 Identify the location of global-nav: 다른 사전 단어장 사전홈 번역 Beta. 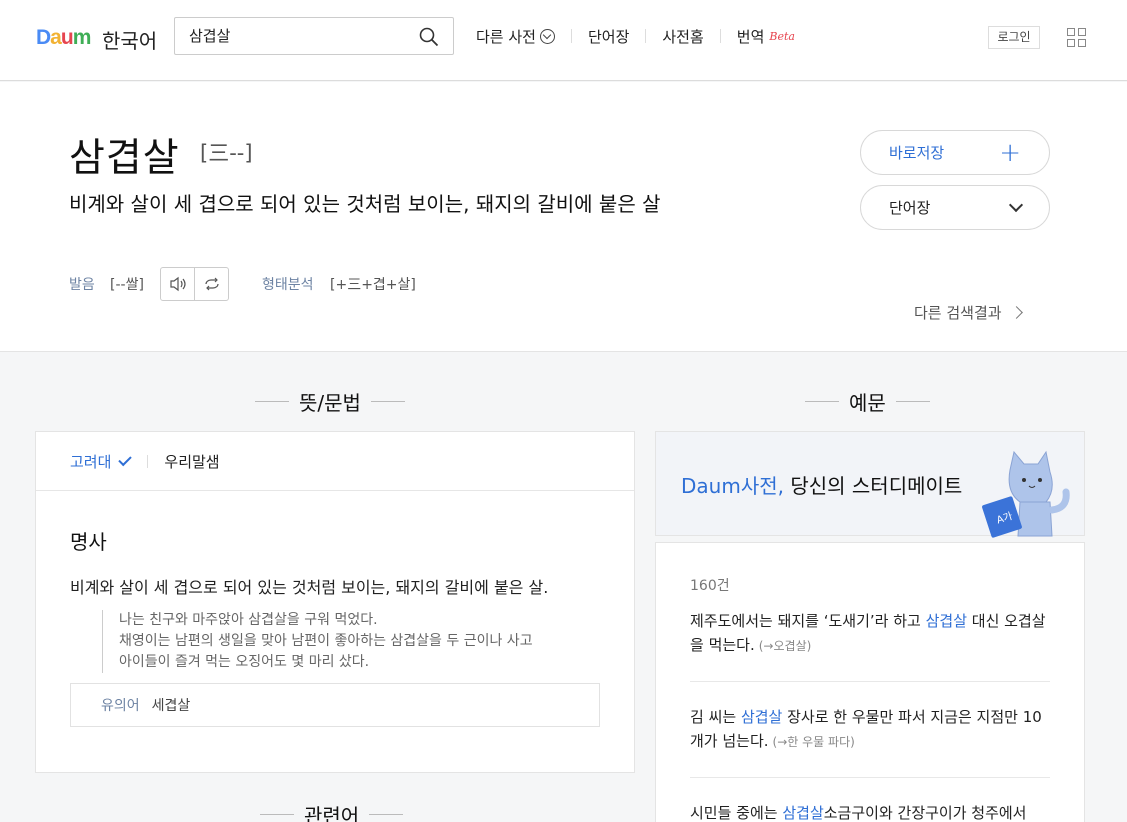
(635, 36).